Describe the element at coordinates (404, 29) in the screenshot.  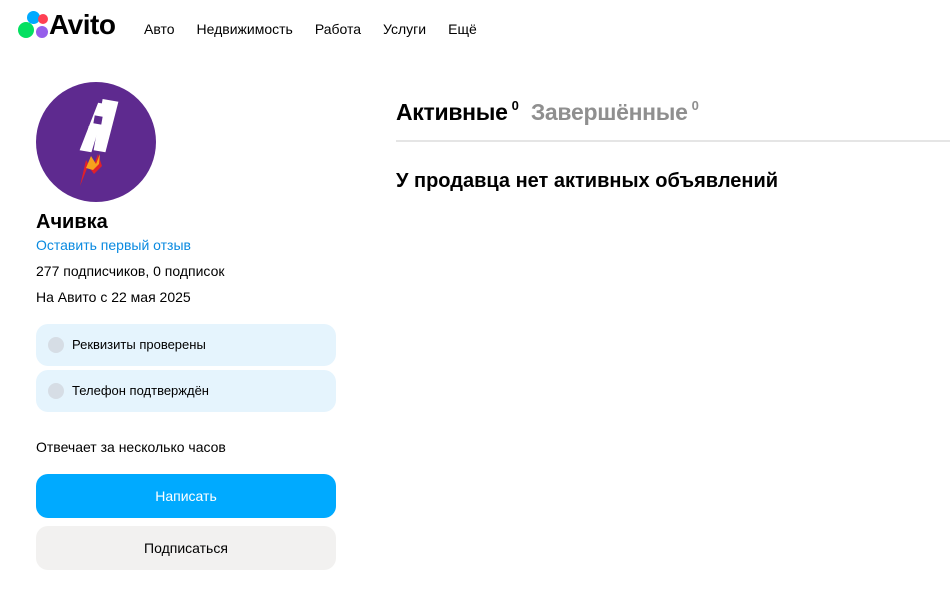
I see `nav-item-services: Услуги` at that location.